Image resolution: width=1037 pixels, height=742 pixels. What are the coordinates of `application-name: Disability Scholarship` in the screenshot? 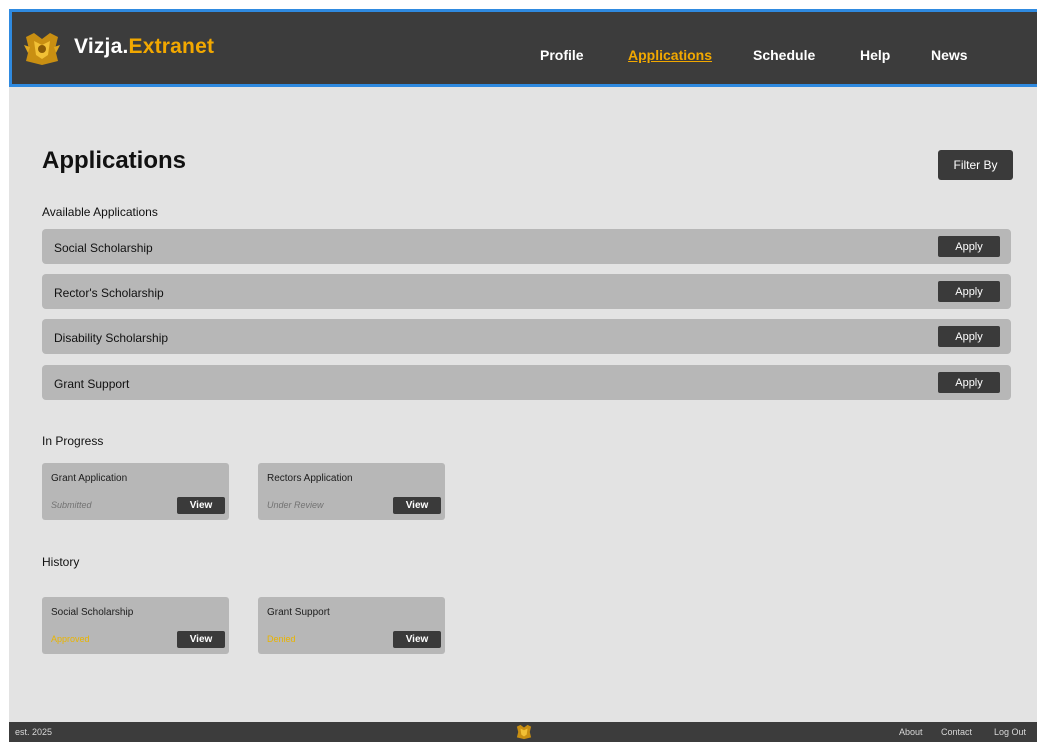 It's located at (111, 338).